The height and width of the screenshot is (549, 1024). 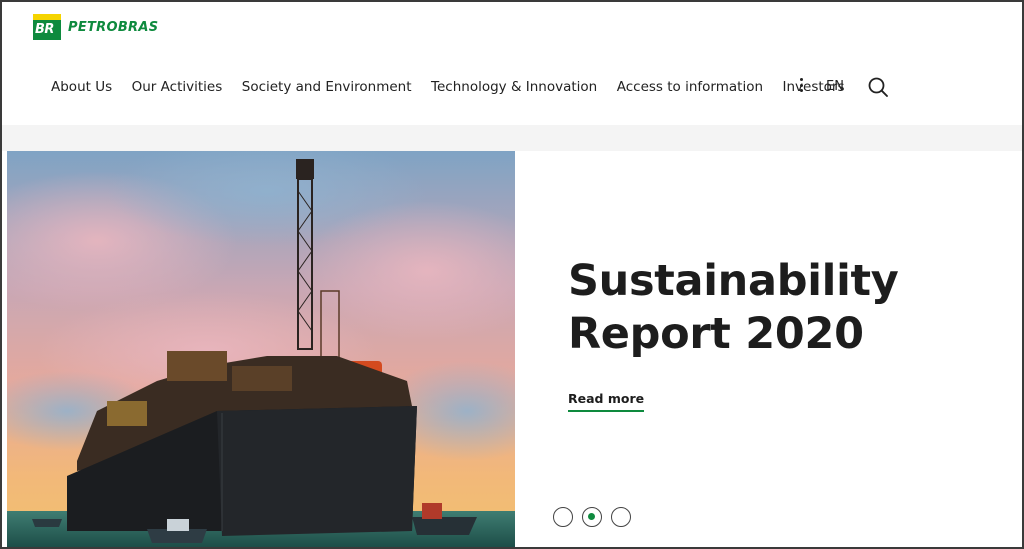 I want to click on vertical-ellipsis-icon, so click(x=801, y=85).